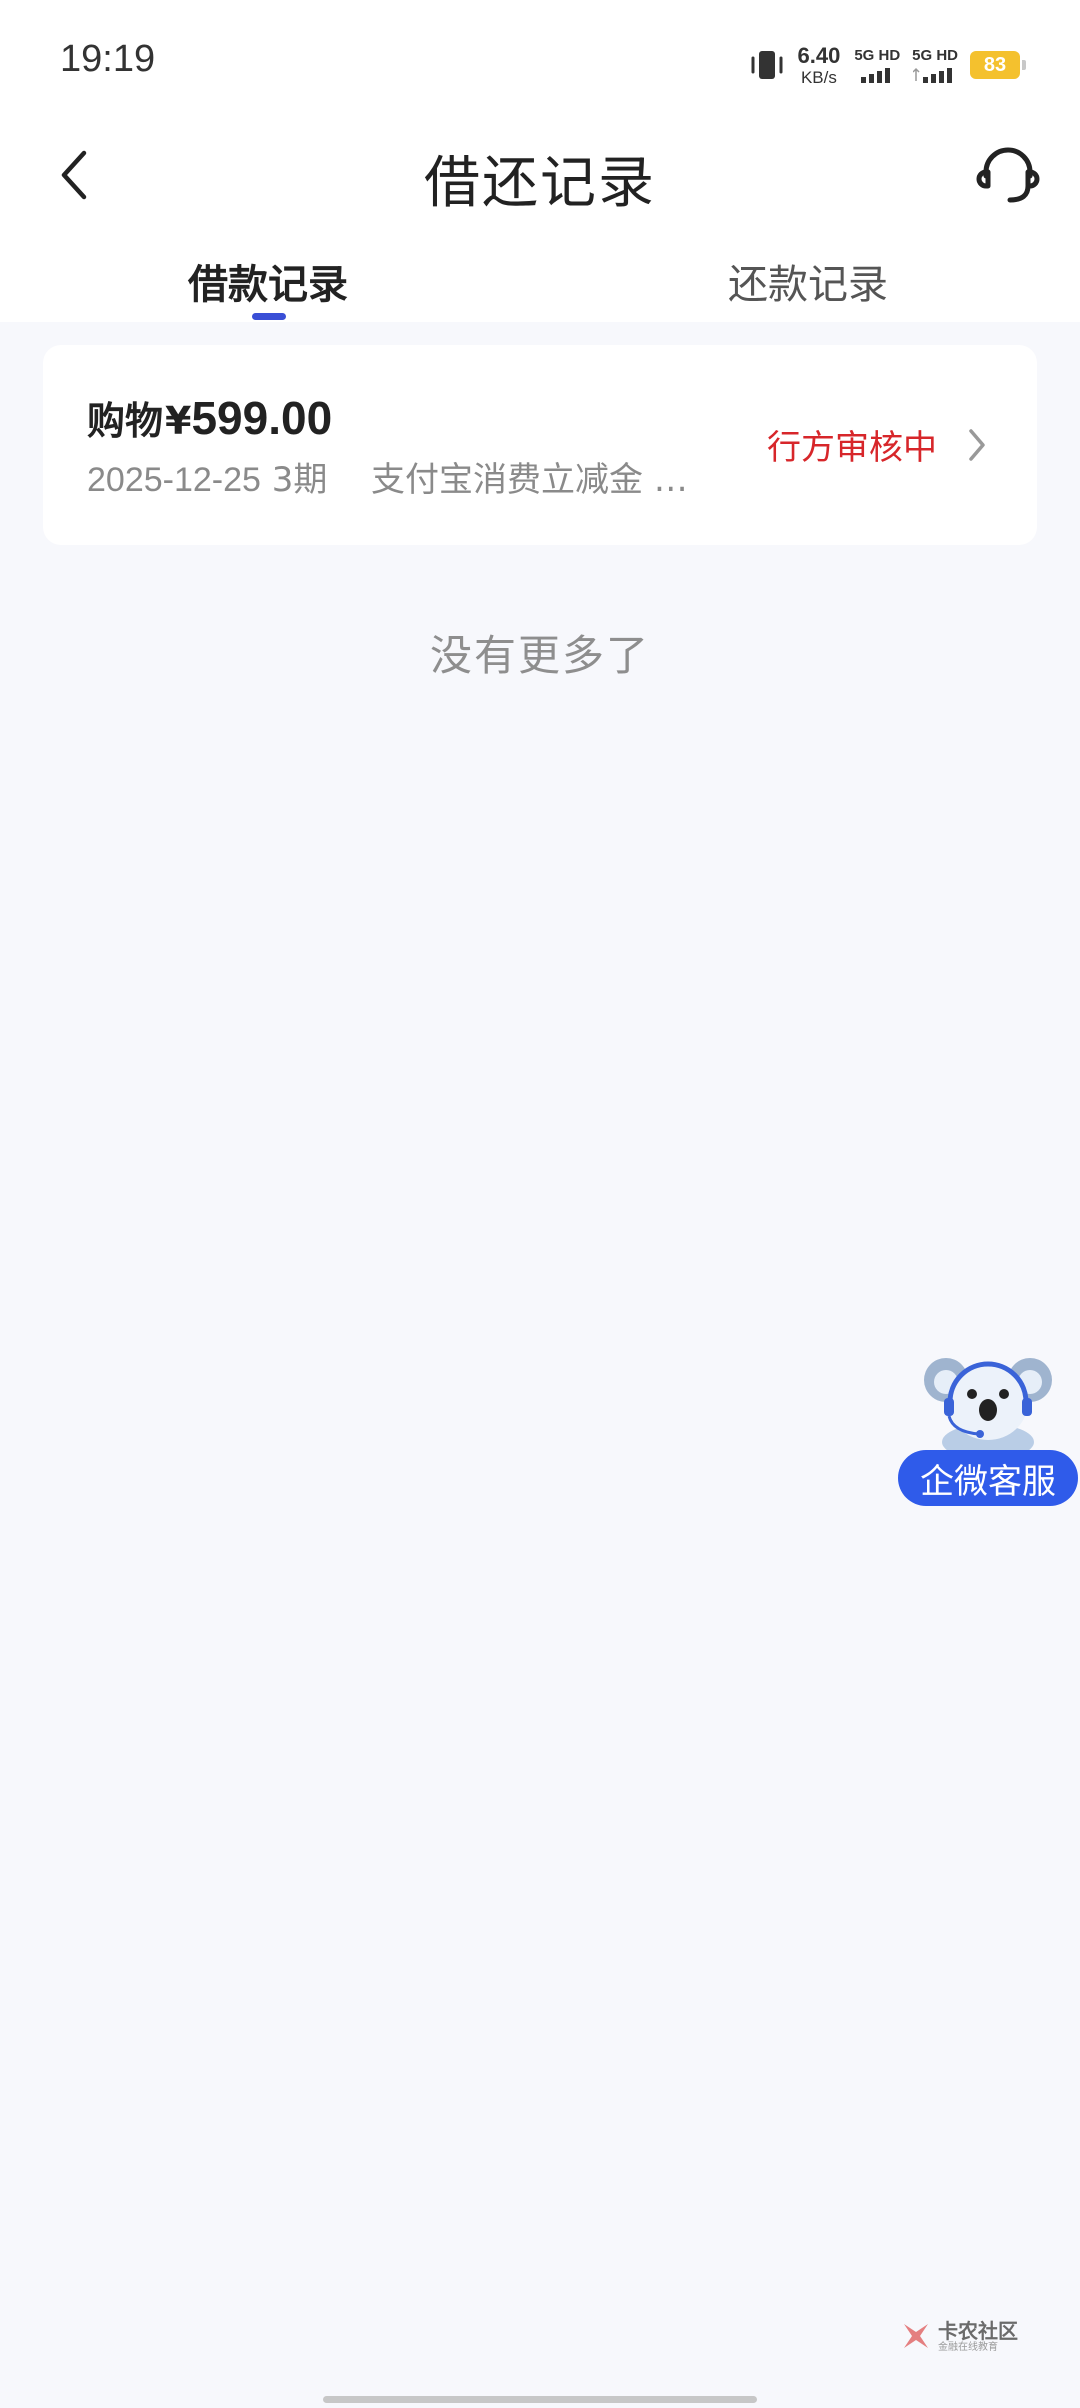 The height and width of the screenshot is (2408, 1080). I want to click on customer-service-label: 企微客服, so click(988, 1478).